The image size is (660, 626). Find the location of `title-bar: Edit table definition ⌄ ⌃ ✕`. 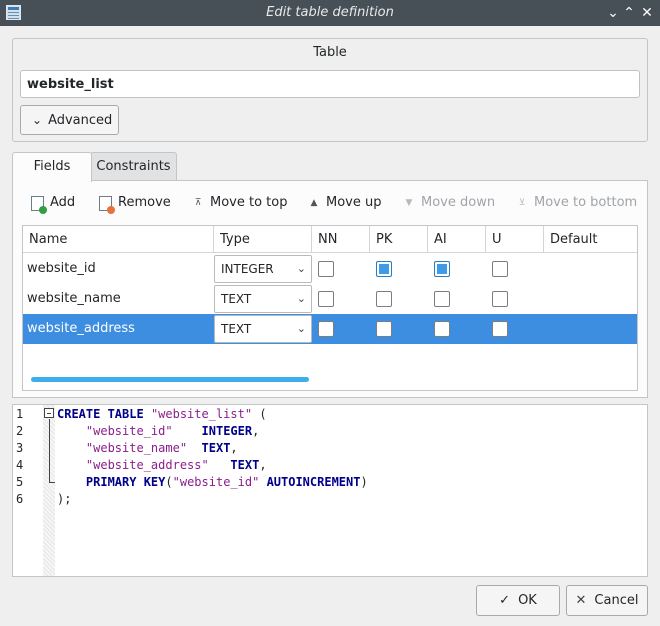

title-bar: Edit table definition ⌄ ⌃ ✕ is located at coordinates (330, 13).